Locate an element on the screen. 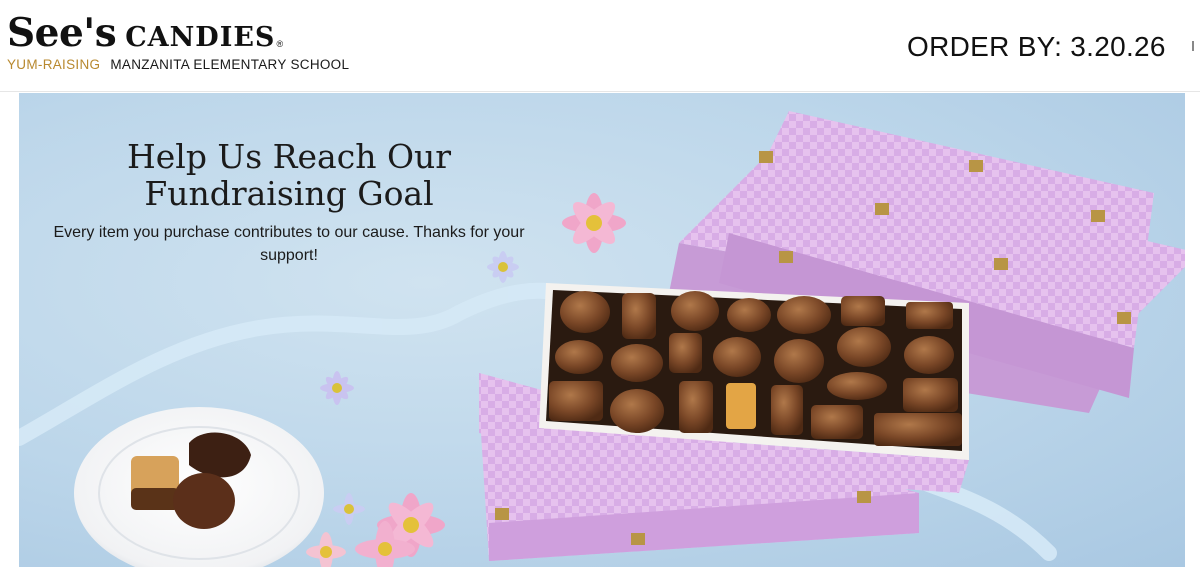  brand-wordmark: See's CANDIES ® is located at coordinates (178, 33).